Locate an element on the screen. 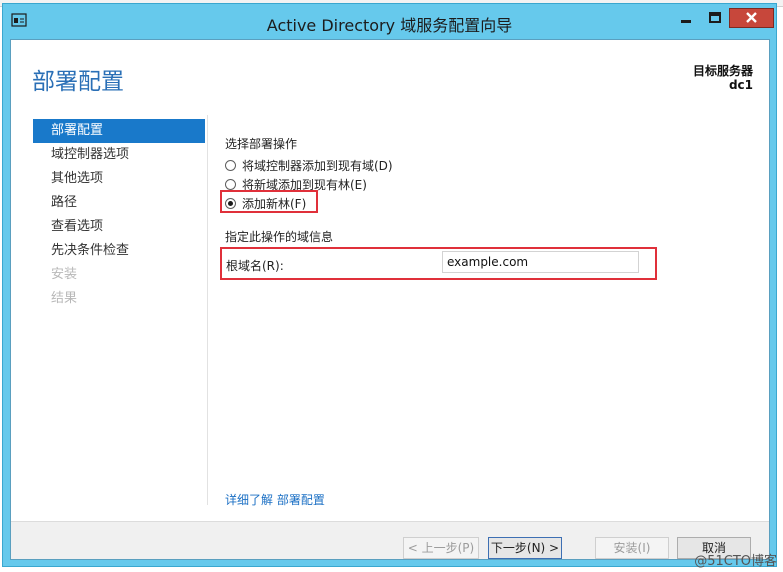 The image size is (783, 572). nav-item-review-options: 查看选项 is located at coordinates (119, 227).